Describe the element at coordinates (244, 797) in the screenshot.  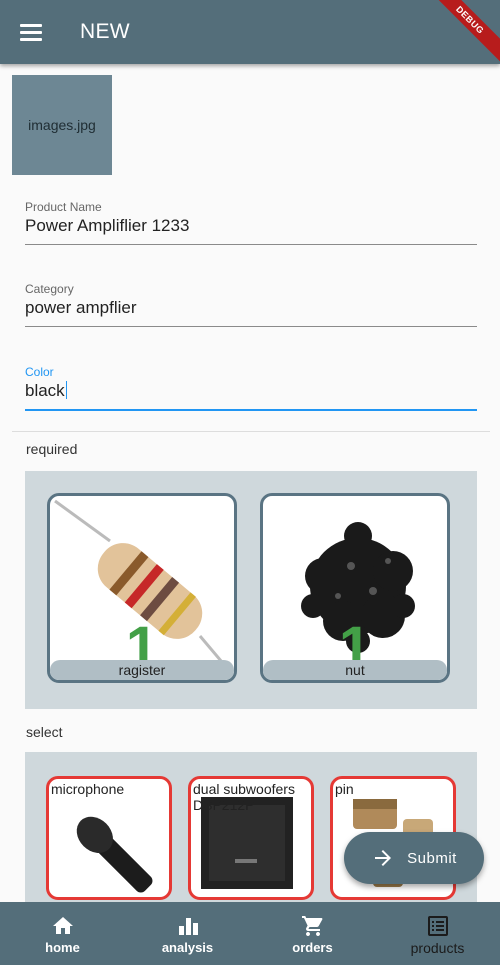
I see `select-item-label: dual subwoofers DSP212P` at that location.